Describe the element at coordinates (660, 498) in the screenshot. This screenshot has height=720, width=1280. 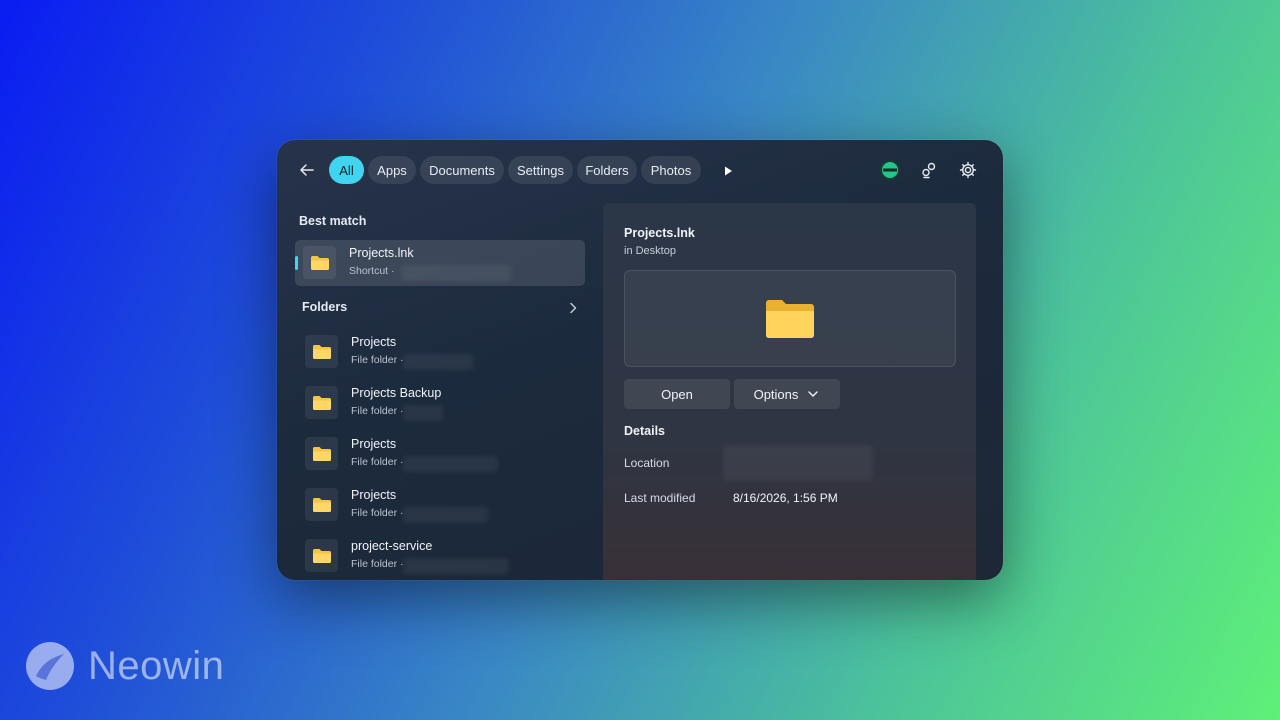
I see `last-modified-label: Last modified` at that location.